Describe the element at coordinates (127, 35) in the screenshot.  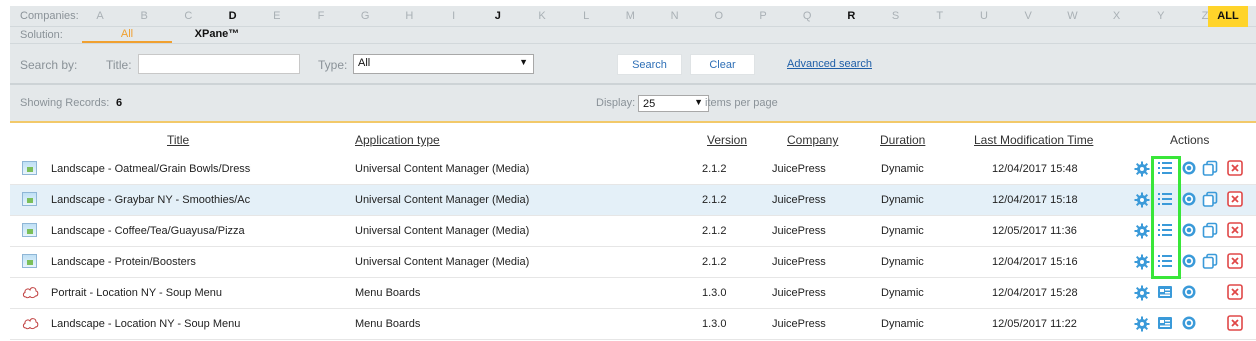
I see `solution-tab-all: All` at that location.